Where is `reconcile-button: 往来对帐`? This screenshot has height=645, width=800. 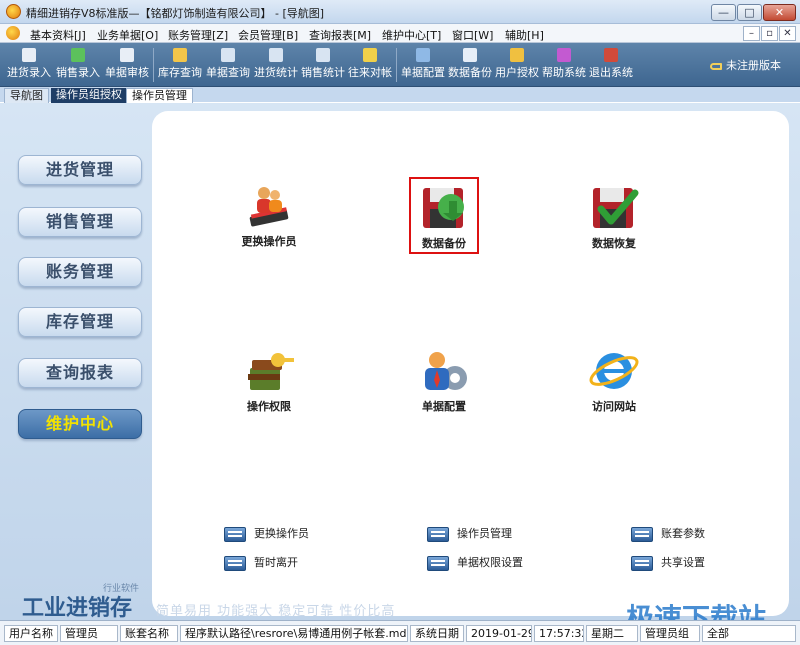 reconcile-button: 往来对帐 is located at coordinates (370, 65).